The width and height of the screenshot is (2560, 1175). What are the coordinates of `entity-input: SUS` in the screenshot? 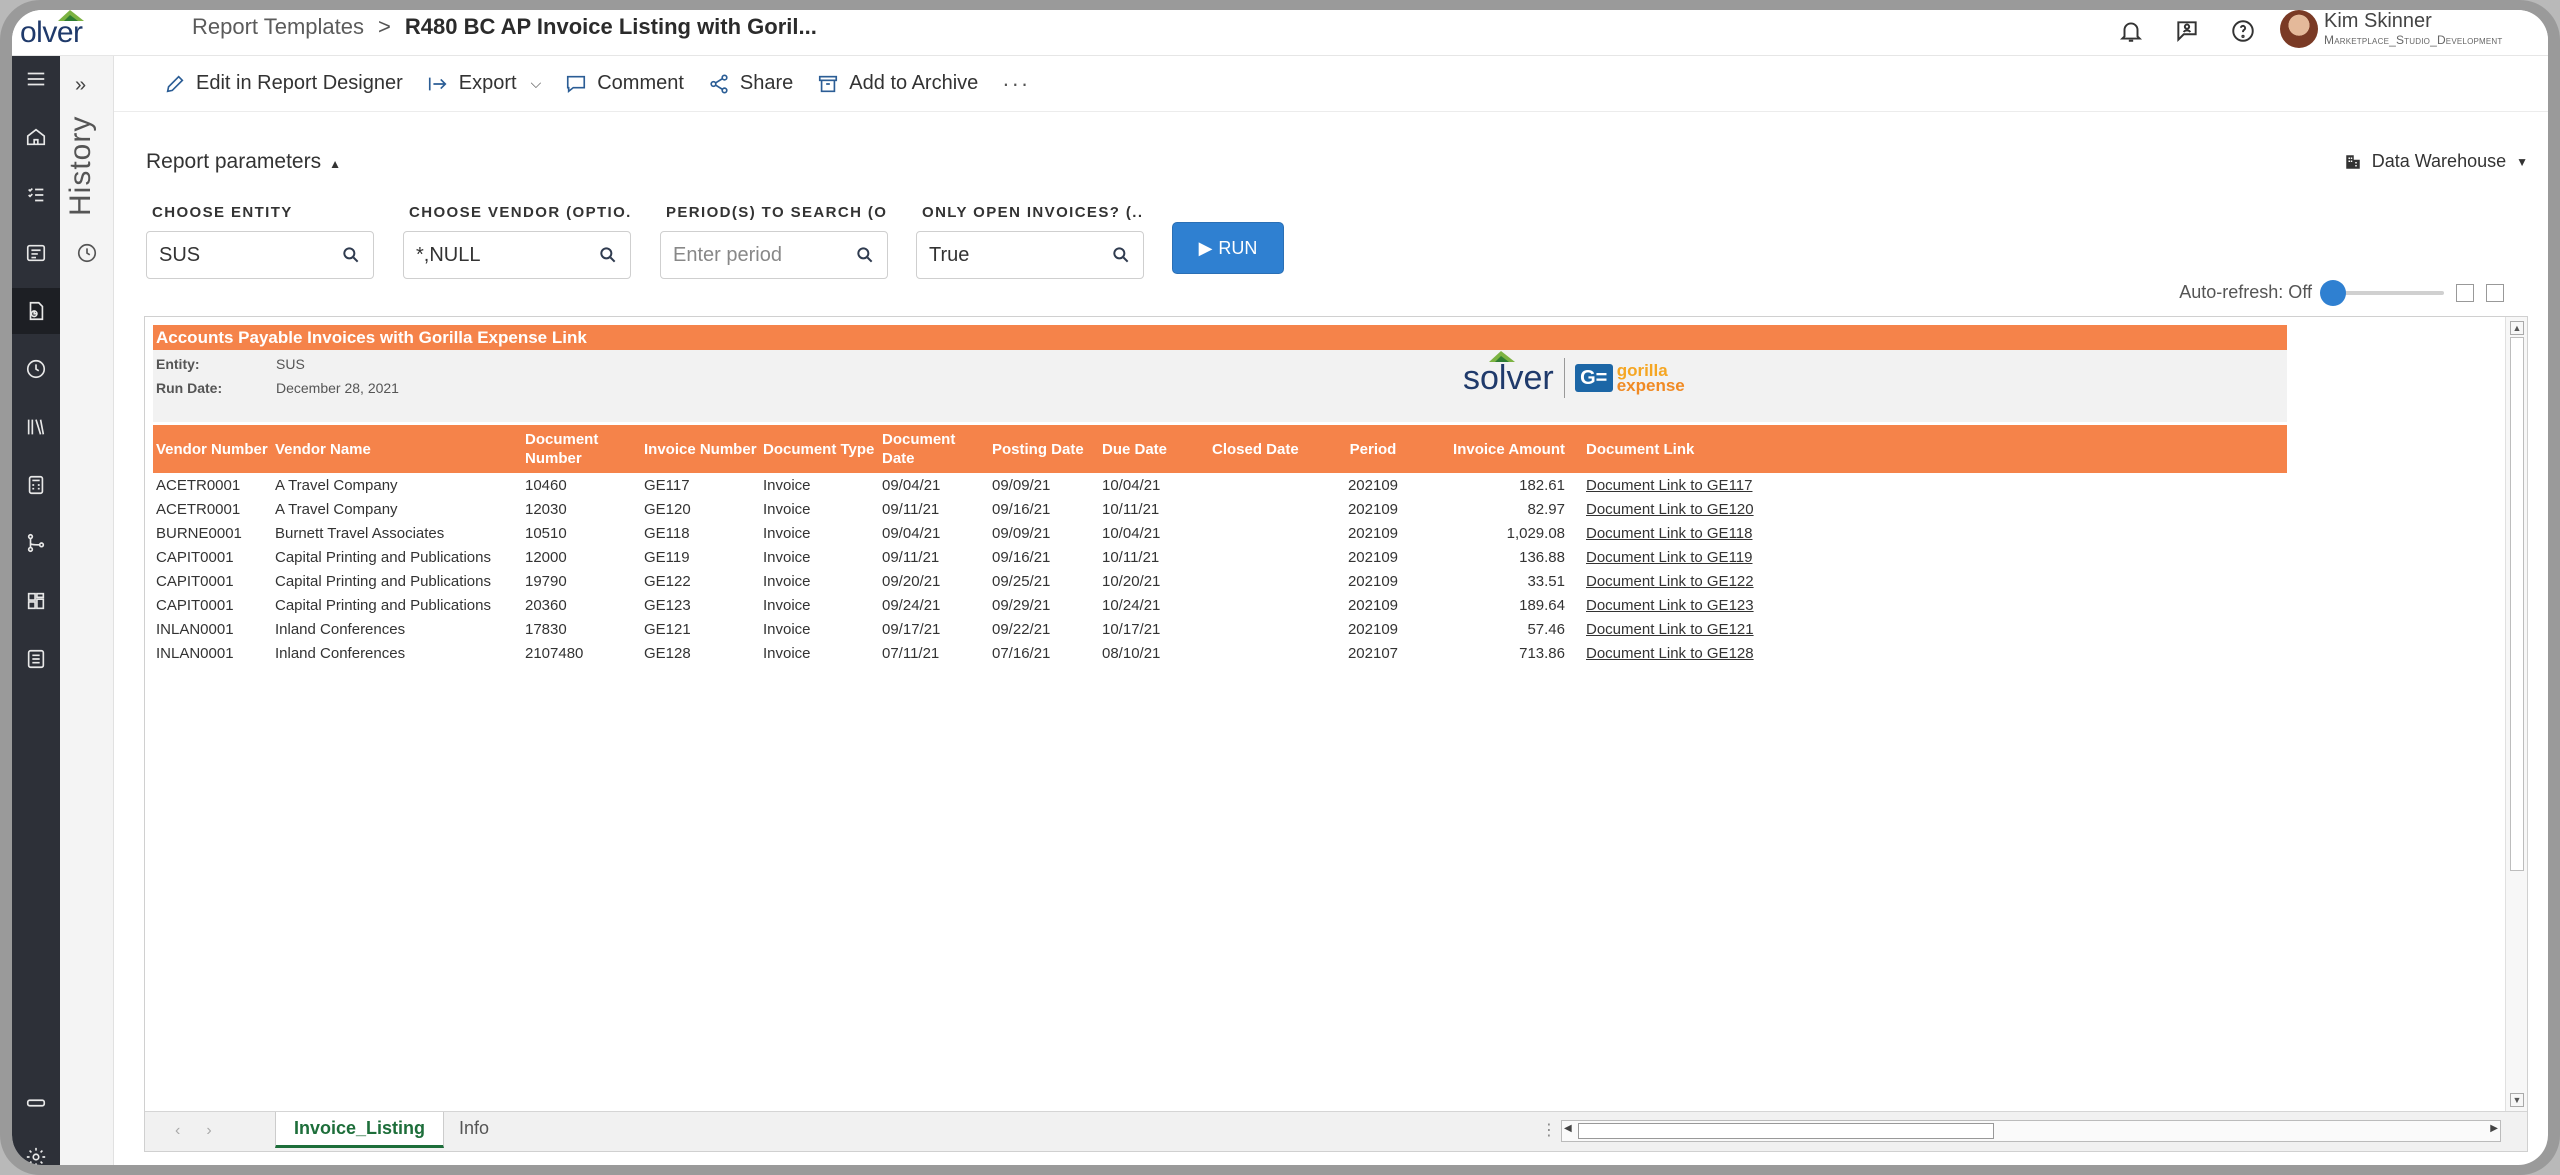 It's located at (260, 255).